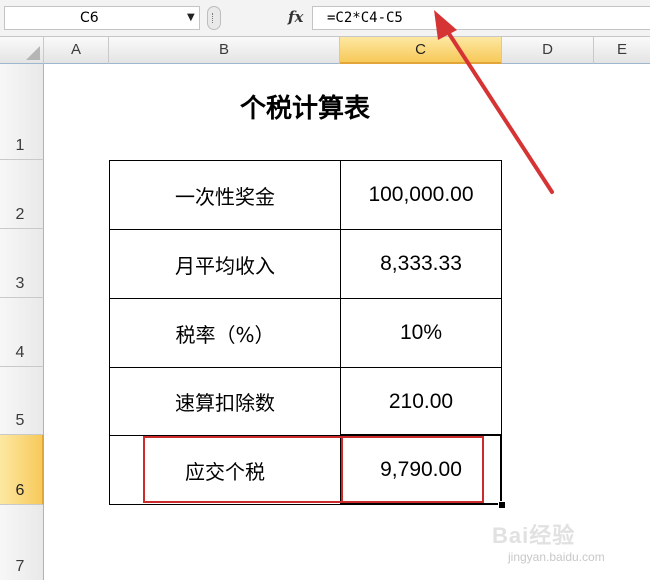 The image size is (650, 580). Describe the element at coordinates (421, 401) in the screenshot. I see `cell-c5: 210.00` at that location.